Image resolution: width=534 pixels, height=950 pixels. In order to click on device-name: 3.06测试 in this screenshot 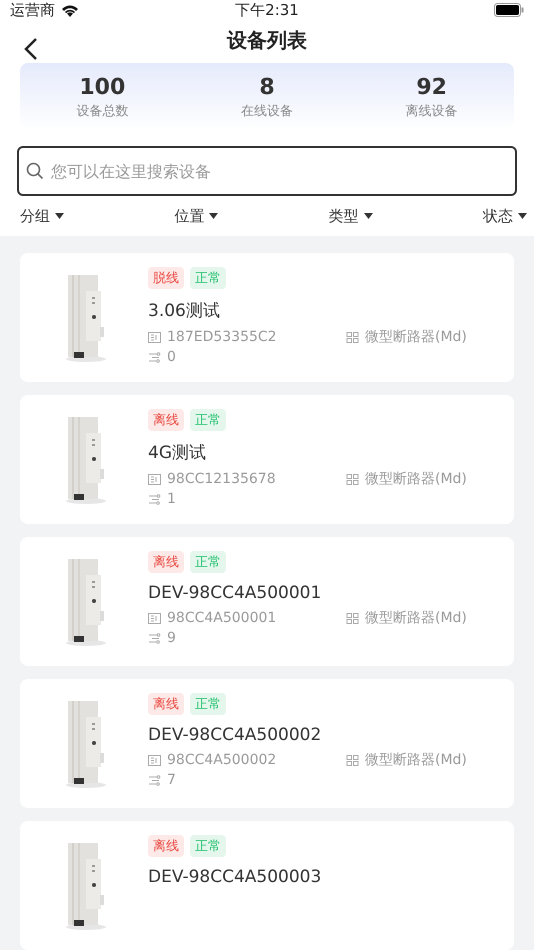, I will do `click(184, 311)`.